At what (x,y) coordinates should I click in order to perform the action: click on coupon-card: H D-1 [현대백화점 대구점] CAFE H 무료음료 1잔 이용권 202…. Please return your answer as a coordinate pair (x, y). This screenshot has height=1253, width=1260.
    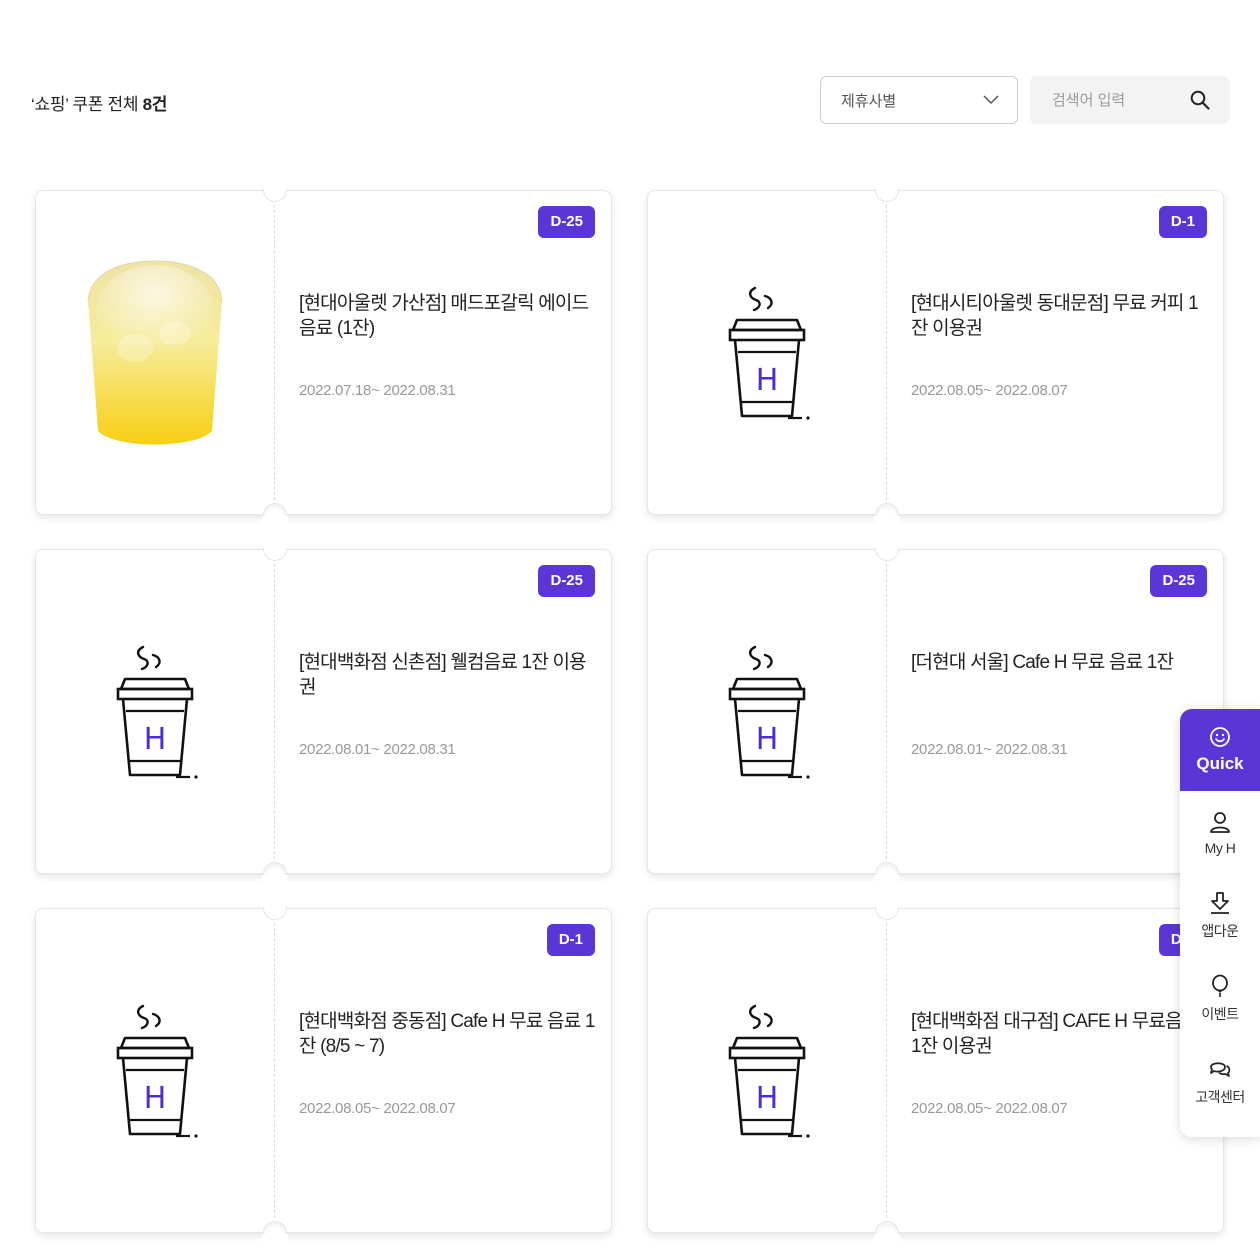
    Looking at the image, I should click on (935, 1070).